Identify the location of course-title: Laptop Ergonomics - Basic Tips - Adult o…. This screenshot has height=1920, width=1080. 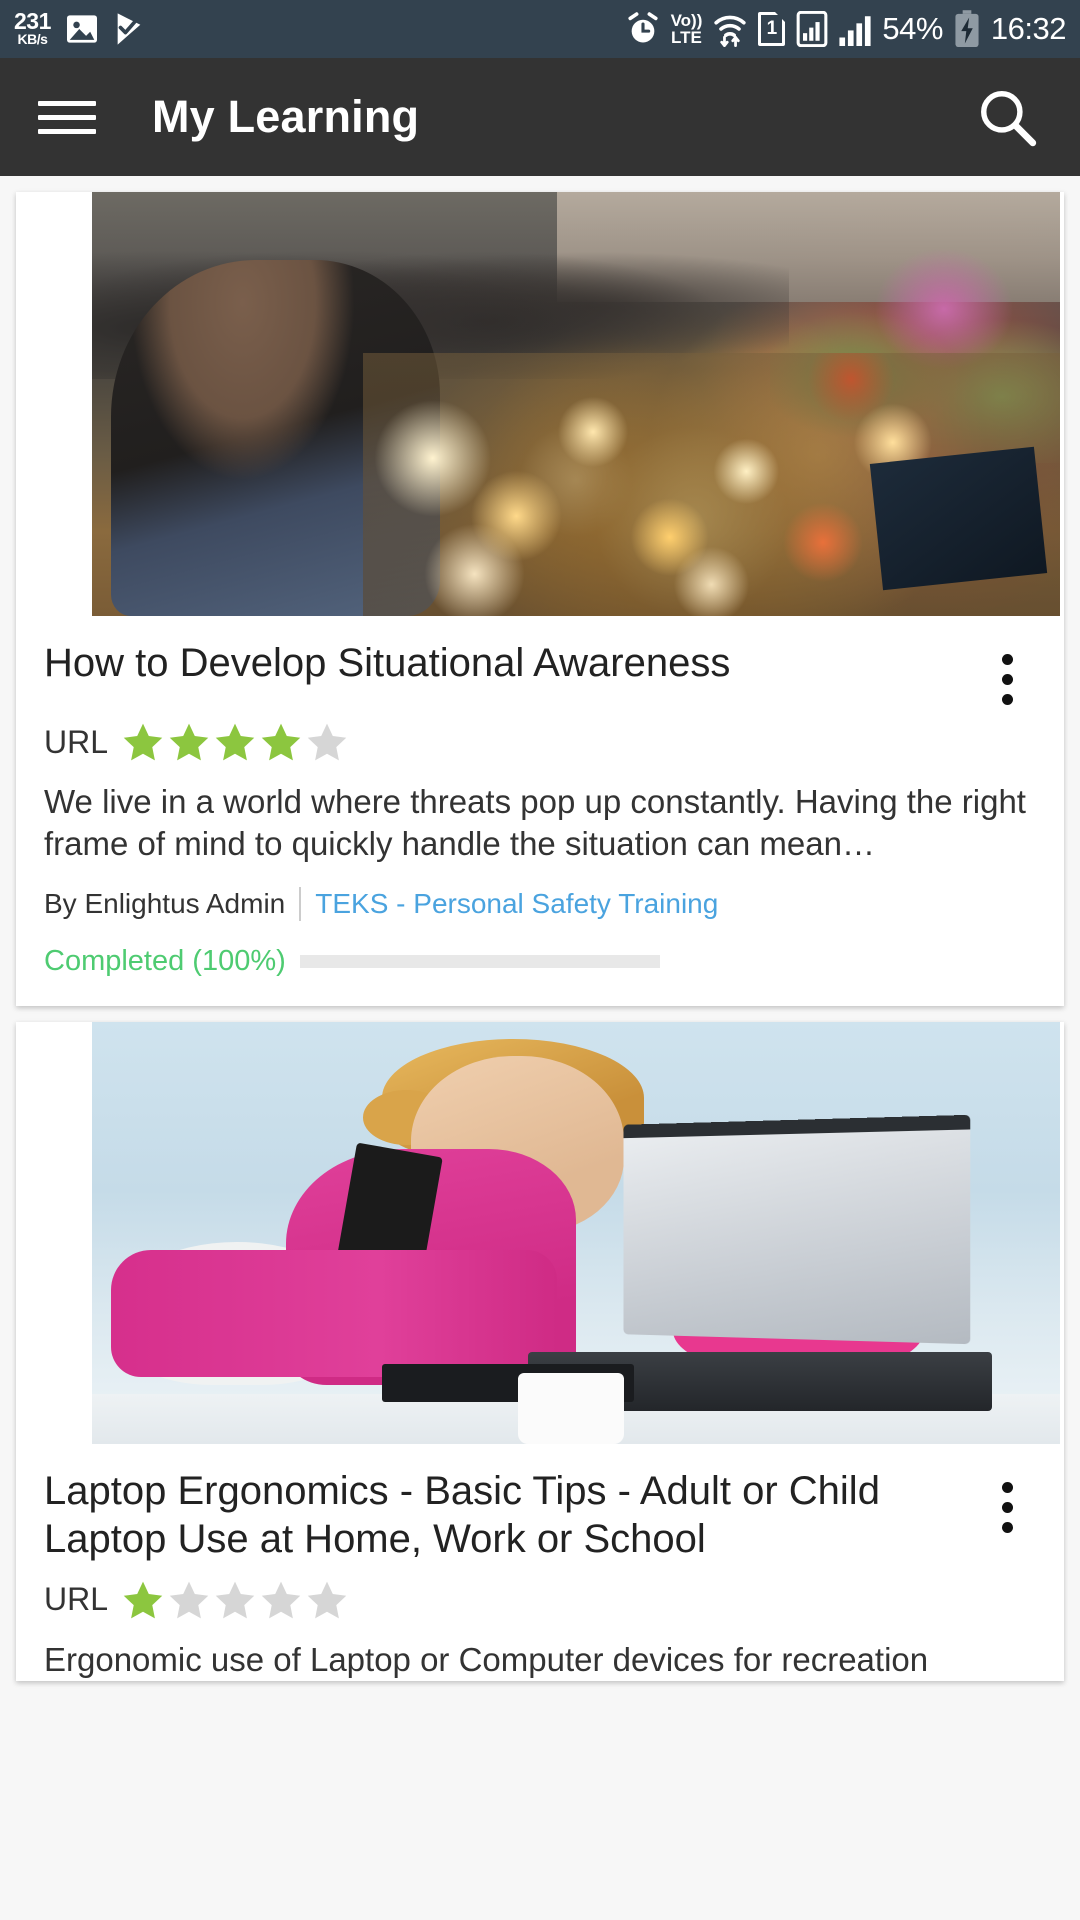
(511, 1515).